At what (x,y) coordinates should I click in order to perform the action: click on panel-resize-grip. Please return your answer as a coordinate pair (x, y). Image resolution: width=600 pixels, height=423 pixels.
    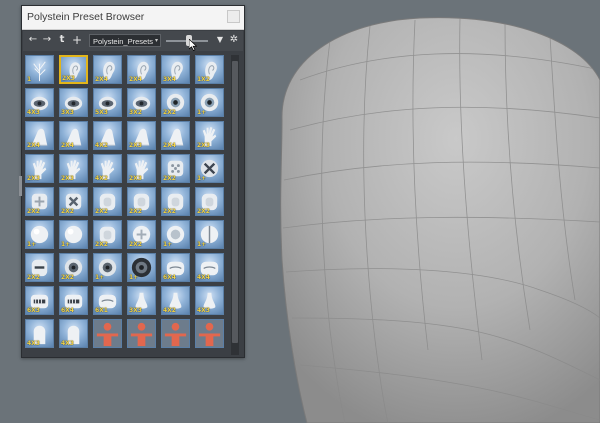
    Looking at the image, I should click on (20, 186).